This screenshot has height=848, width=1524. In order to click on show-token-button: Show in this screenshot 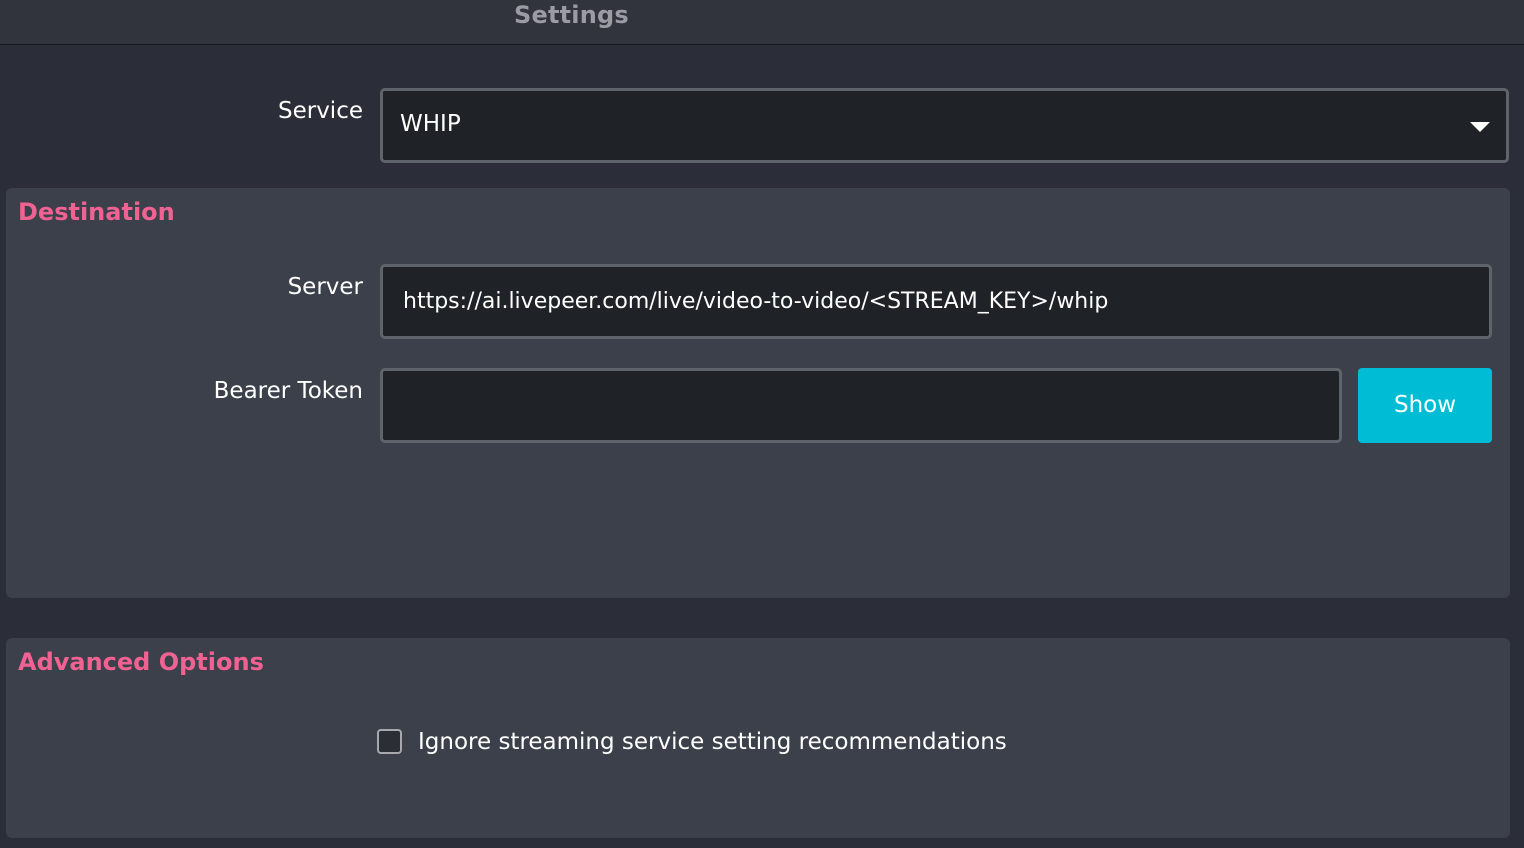, I will do `click(1425, 405)`.